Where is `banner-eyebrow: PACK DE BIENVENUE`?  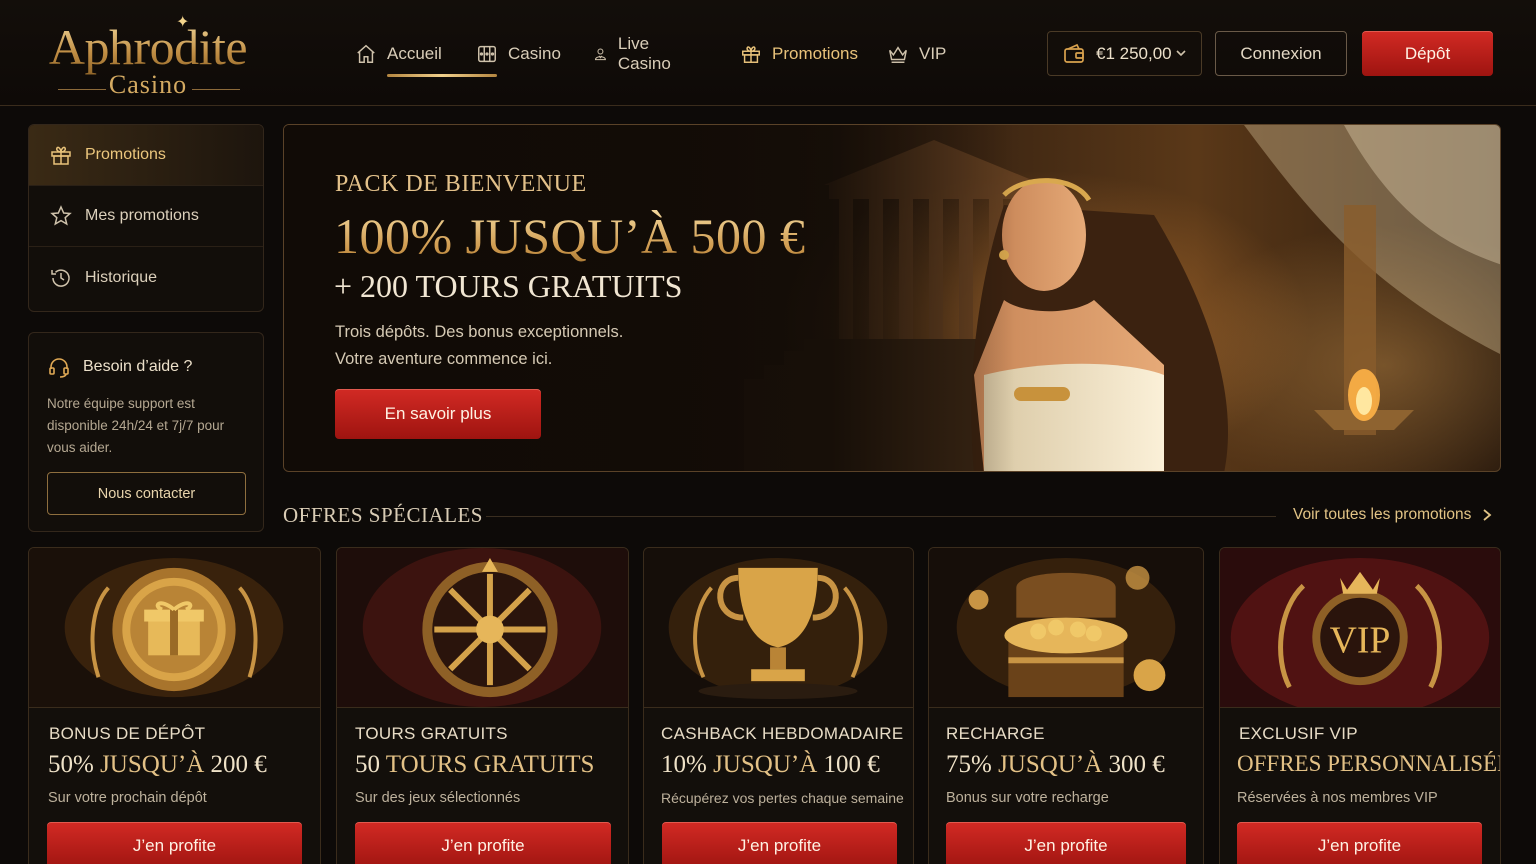
banner-eyebrow: PACK DE BIENVENUE is located at coordinates (461, 184).